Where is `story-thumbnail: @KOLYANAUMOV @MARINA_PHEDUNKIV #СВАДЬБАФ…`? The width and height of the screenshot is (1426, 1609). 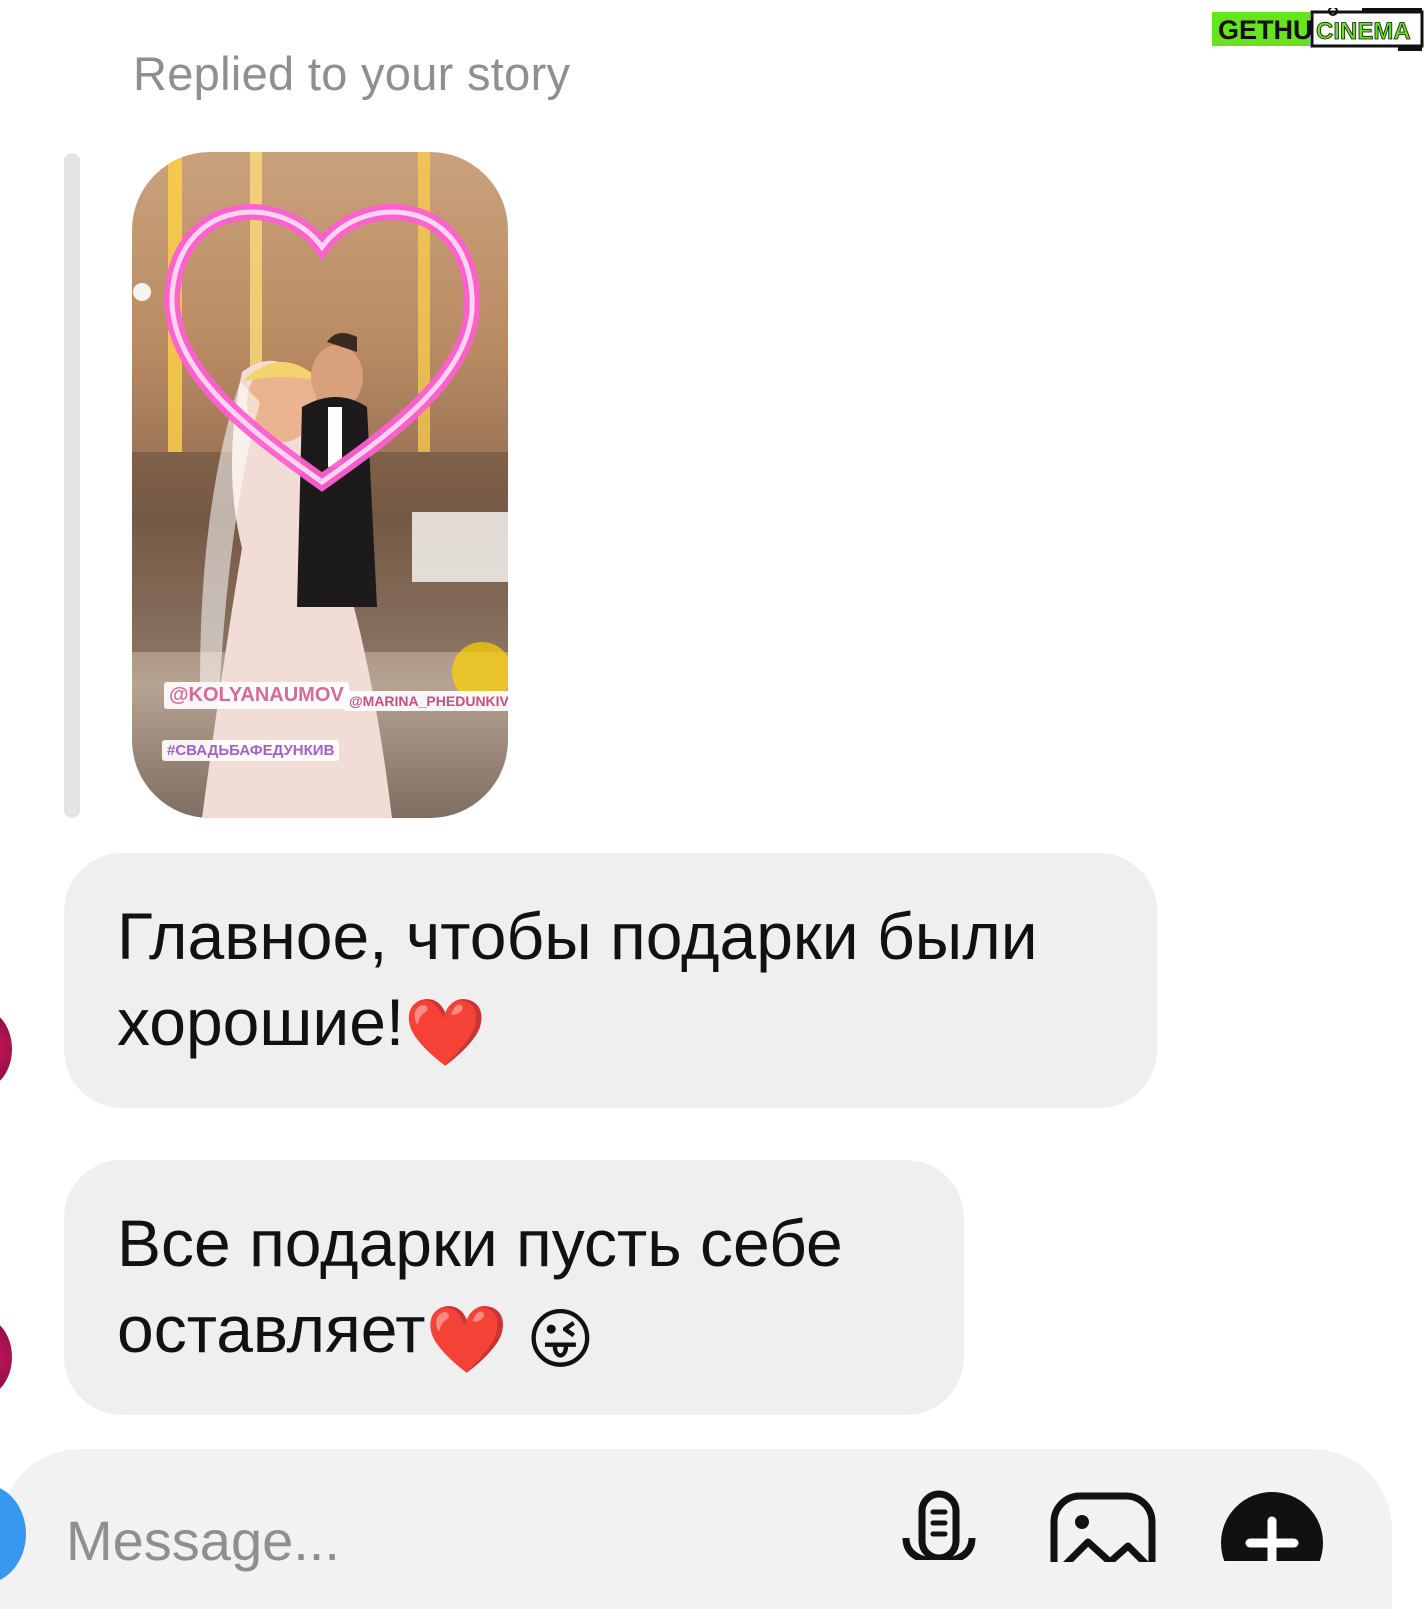 story-thumbnail: @KOLYANAUMOV @MARINA_PHEDUNKIV #СВАДЬБАФ… is located at coordinates (320, 485).